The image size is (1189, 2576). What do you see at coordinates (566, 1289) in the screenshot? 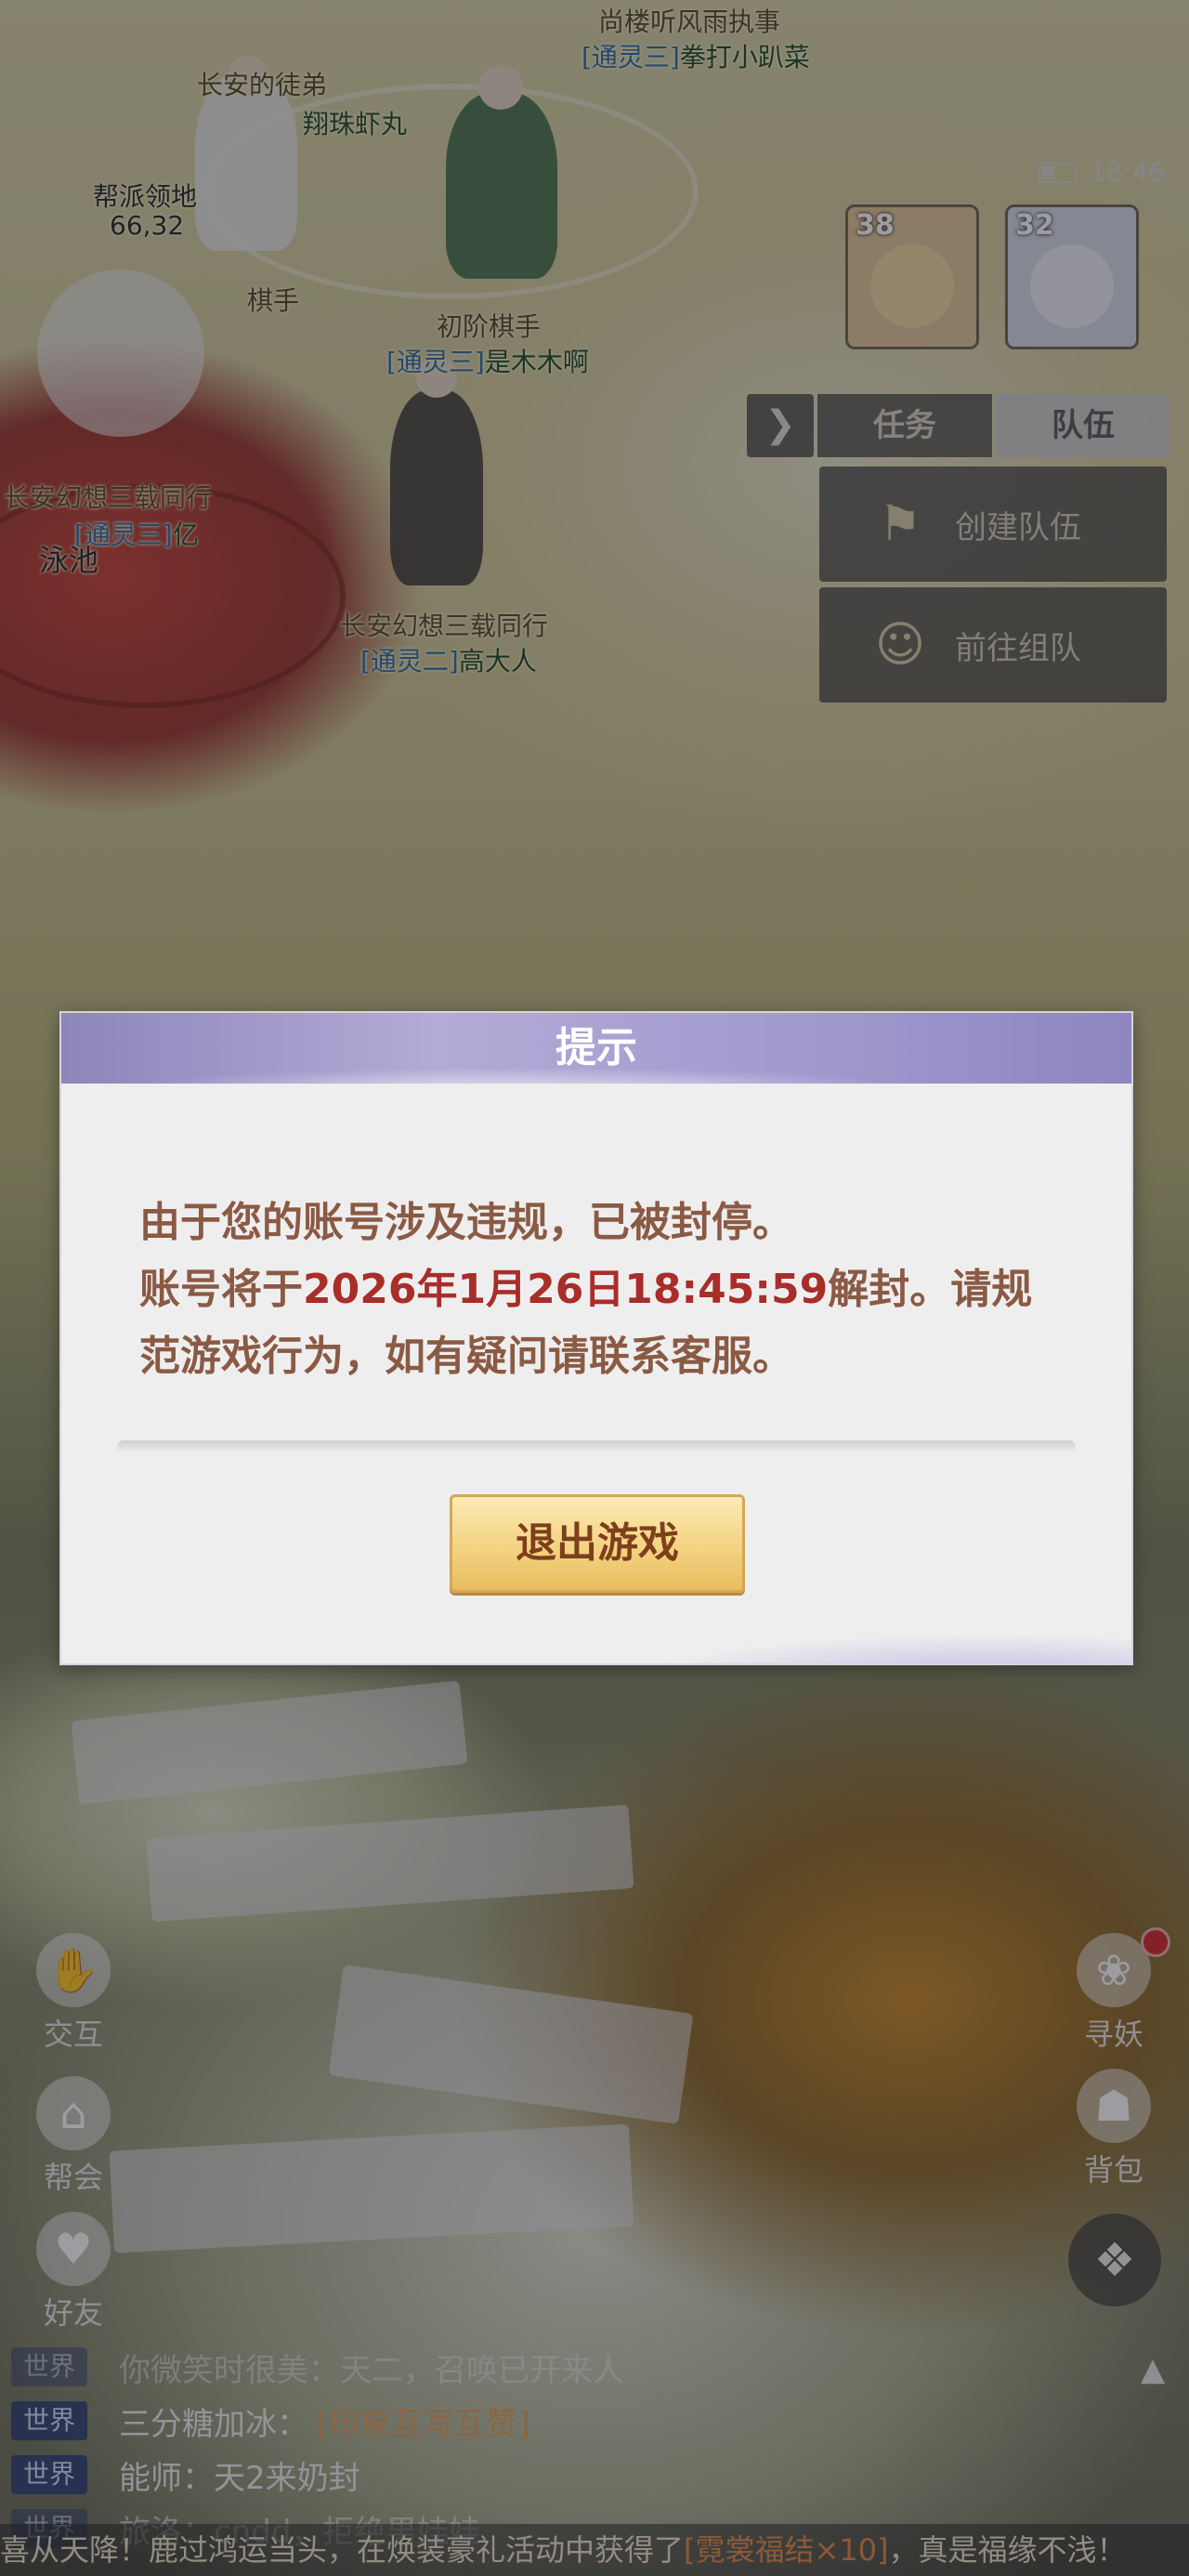
I see `unban-date: 2026年1月26日18:45:59` at bounding box center [566, 1289].